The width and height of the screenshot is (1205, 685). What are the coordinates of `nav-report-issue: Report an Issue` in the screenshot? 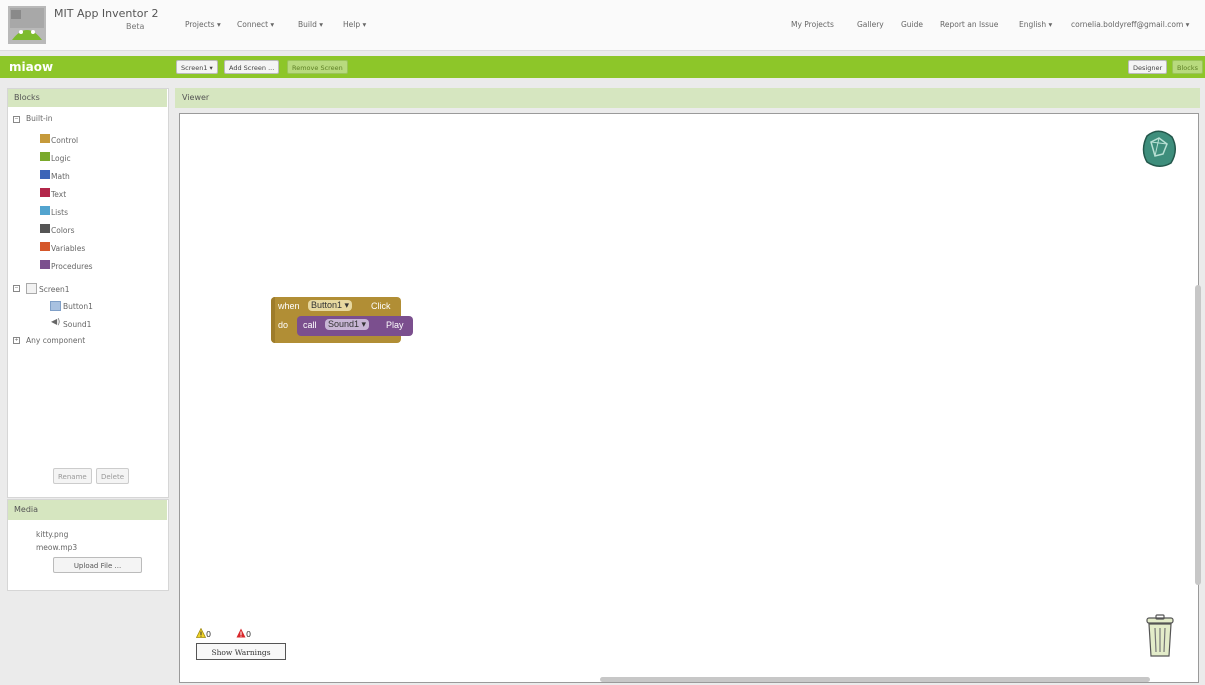 It's located at (969, 24).